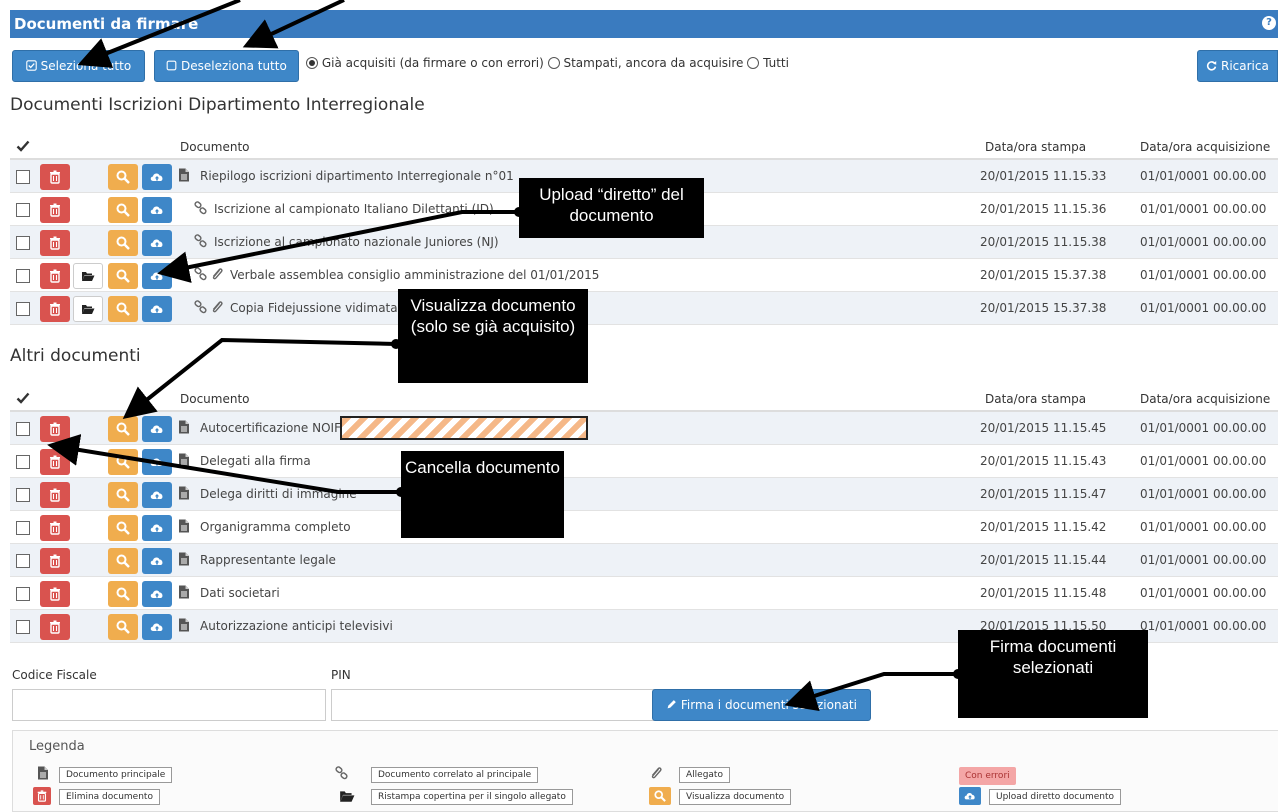 Image resolution: width=1278 pixels, height=812 pixels. Describe the element at coordinates (482, 494) in the screenshot. I see `callout-delete: Cancella documento` at that location.